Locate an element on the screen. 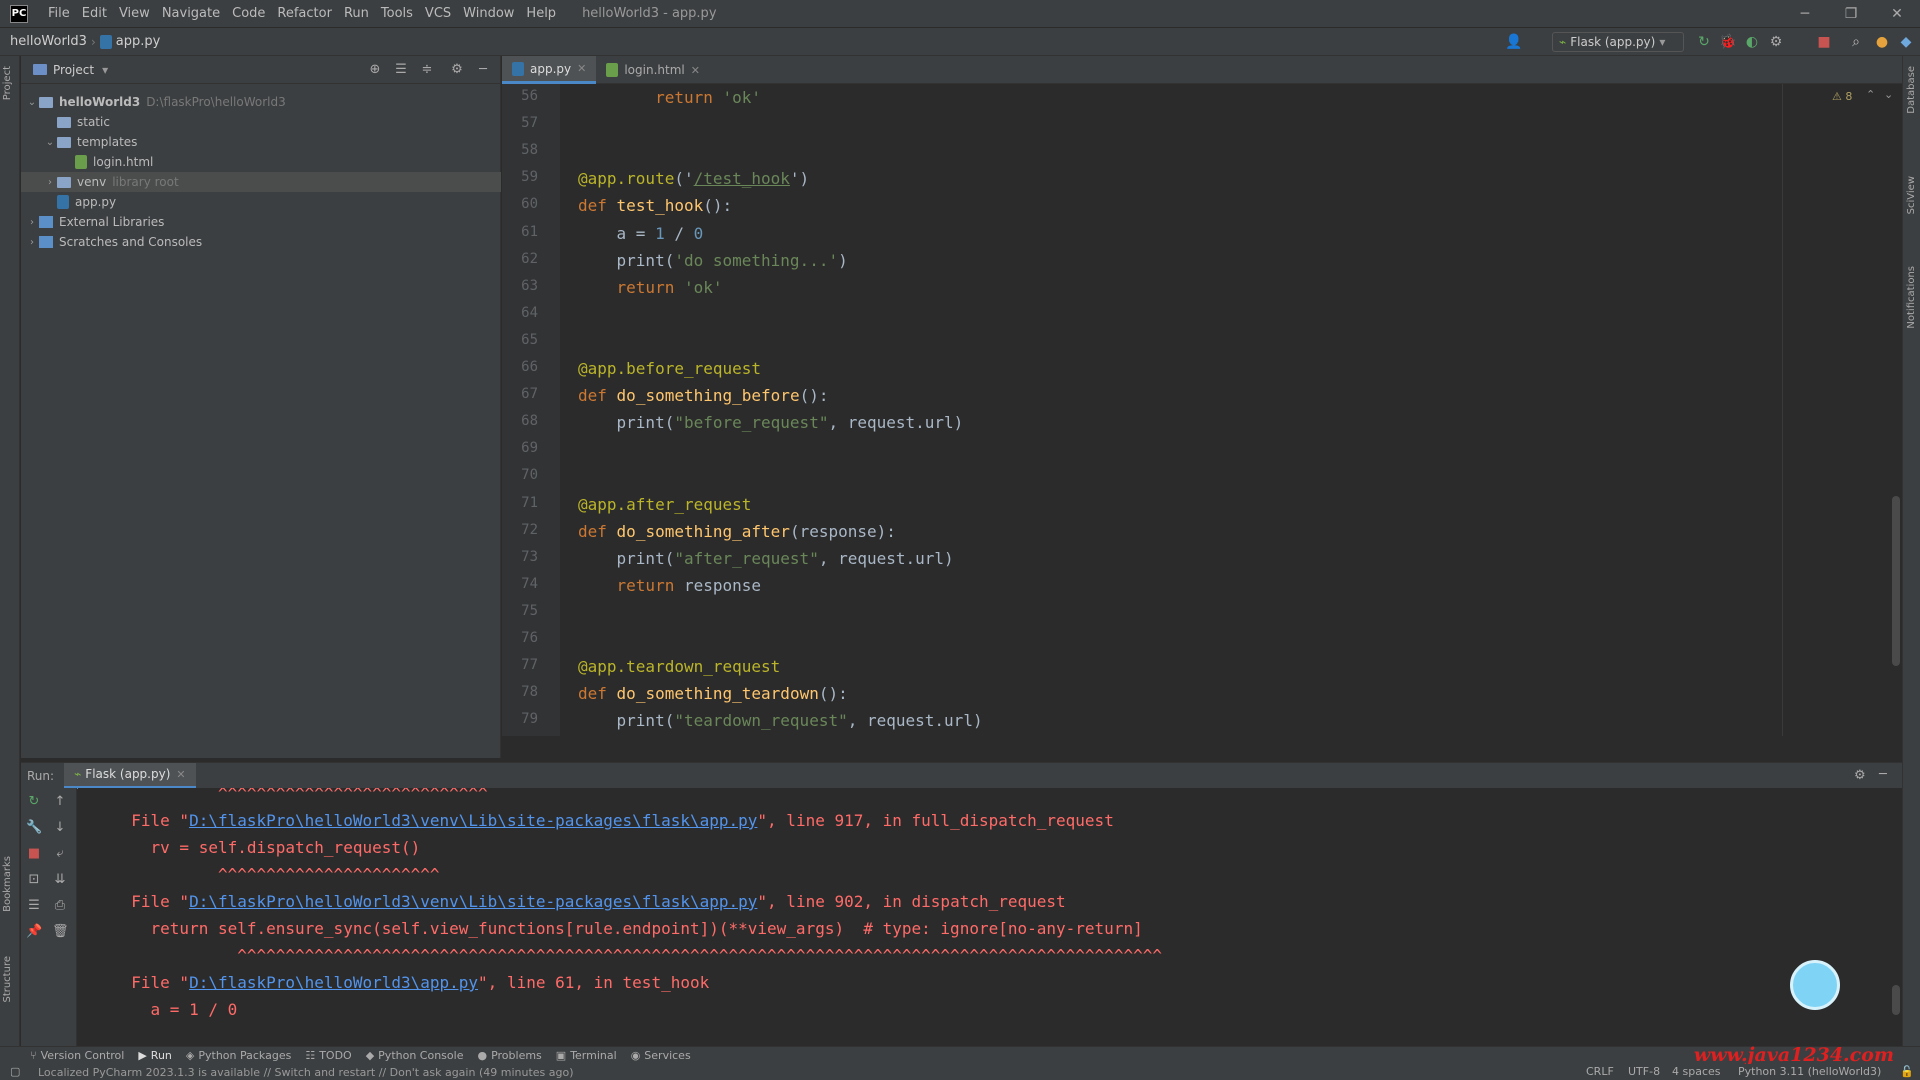  code-line: print("teardown_request", request.url) is located at coordinates (780, 720).